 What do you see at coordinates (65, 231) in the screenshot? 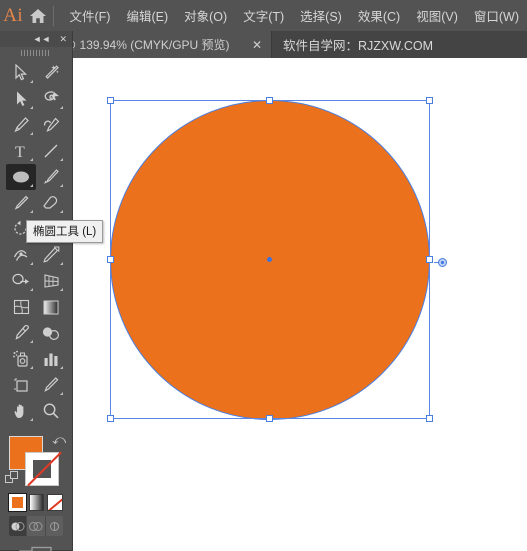
I see `tool-tooltip: 椭圆工具 (L)` at bounding box center [65, 231].